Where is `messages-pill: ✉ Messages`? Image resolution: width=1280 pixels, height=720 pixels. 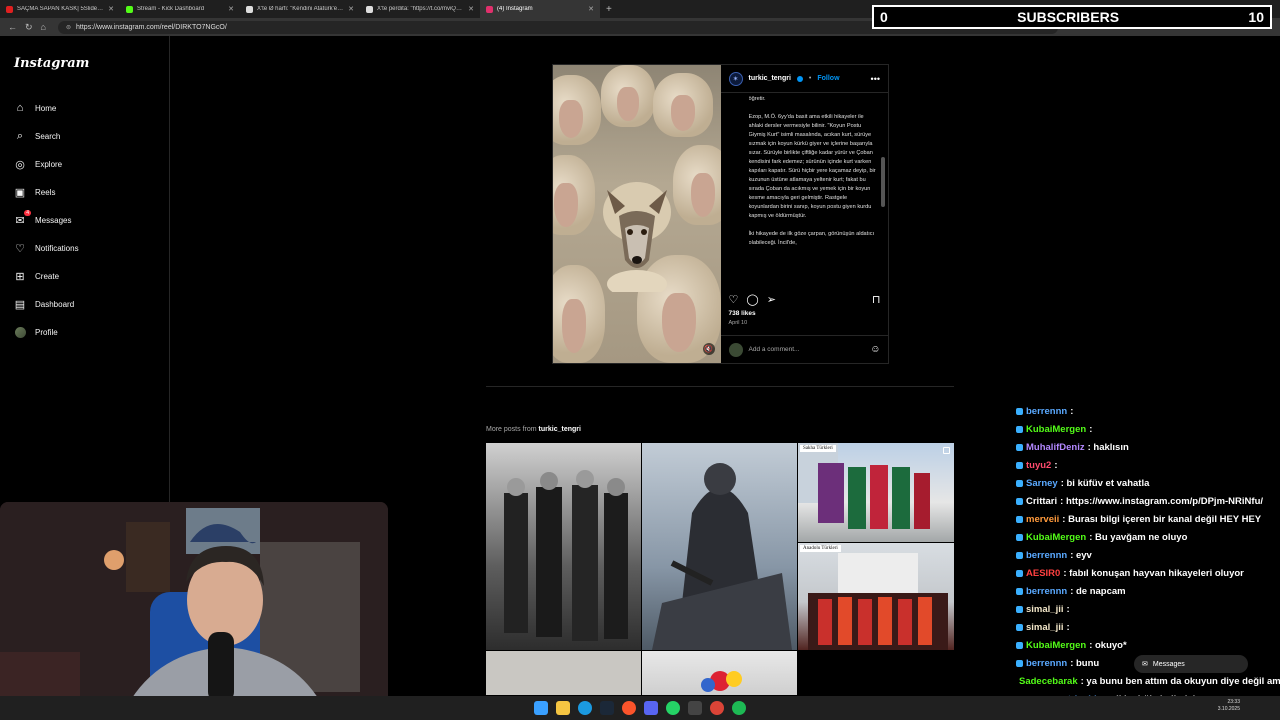 messages-pill: ✉ Messages is located at coordinates (1191, 664).